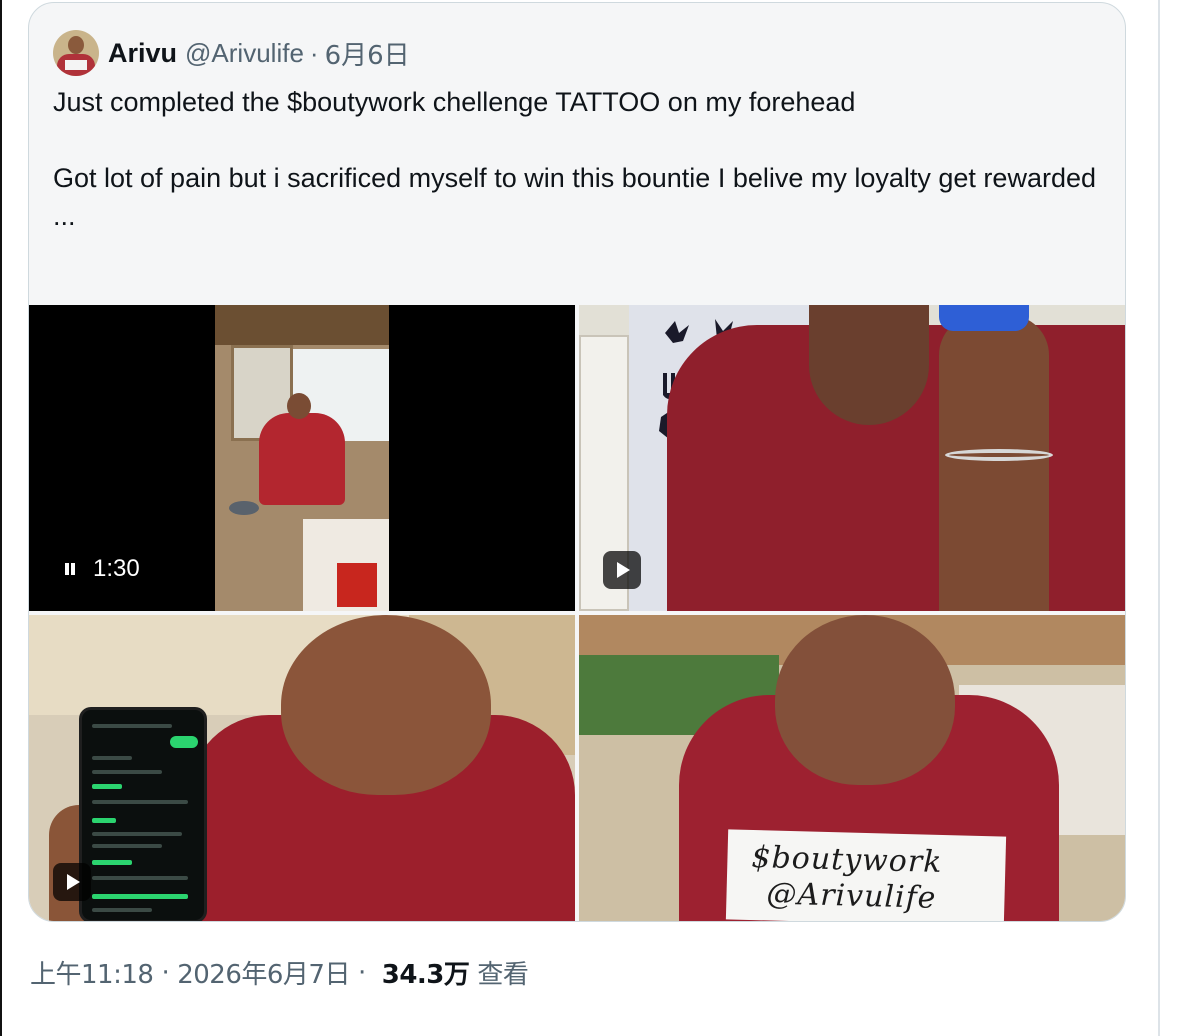 Image resolution: width=1200 pixels, height=1036 pixels. I want to click on video-frame, so click(302, 458).